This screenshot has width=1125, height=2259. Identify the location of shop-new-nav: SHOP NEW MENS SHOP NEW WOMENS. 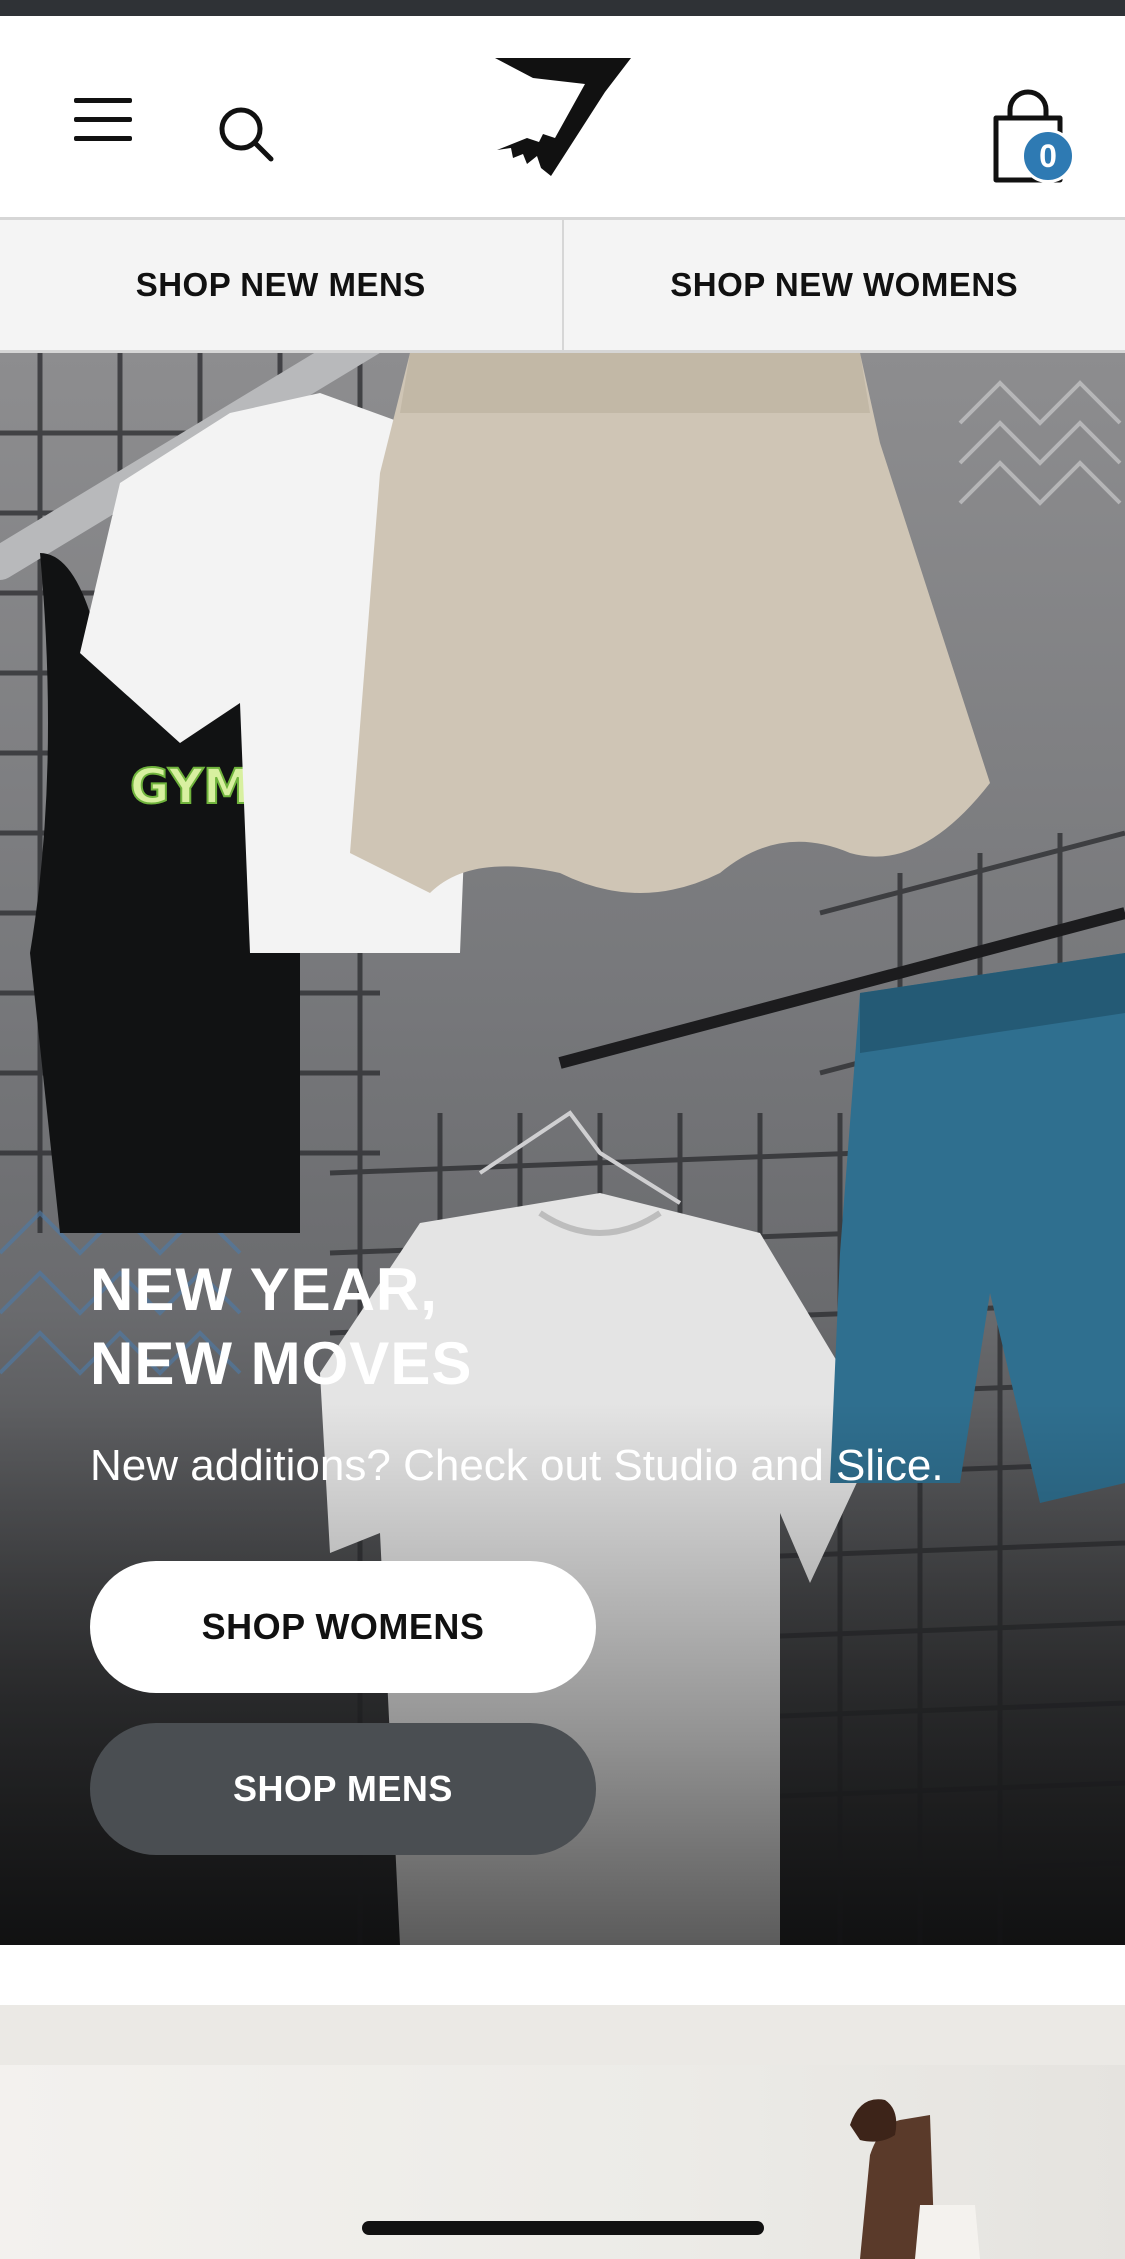
(562, 286).